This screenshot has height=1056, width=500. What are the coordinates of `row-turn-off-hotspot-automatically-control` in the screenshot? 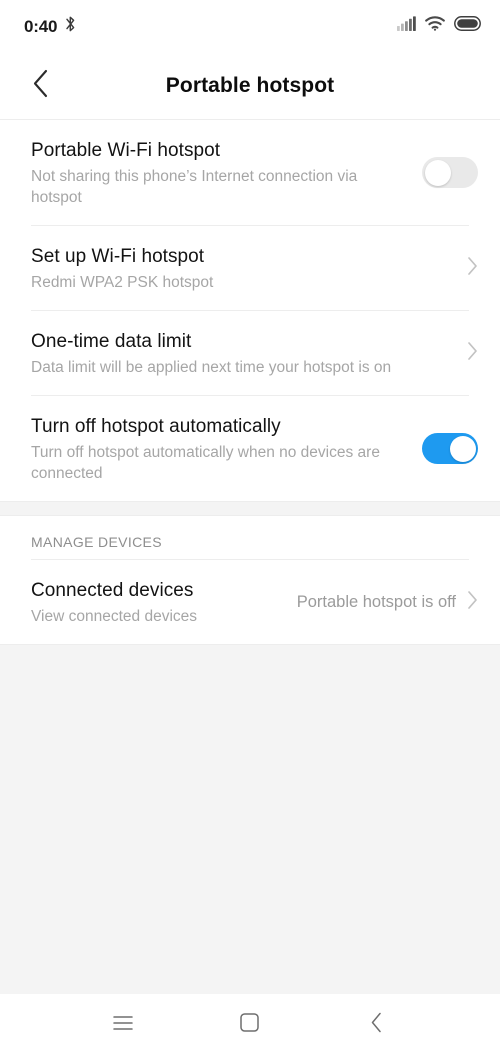 It's located at (450, 448).